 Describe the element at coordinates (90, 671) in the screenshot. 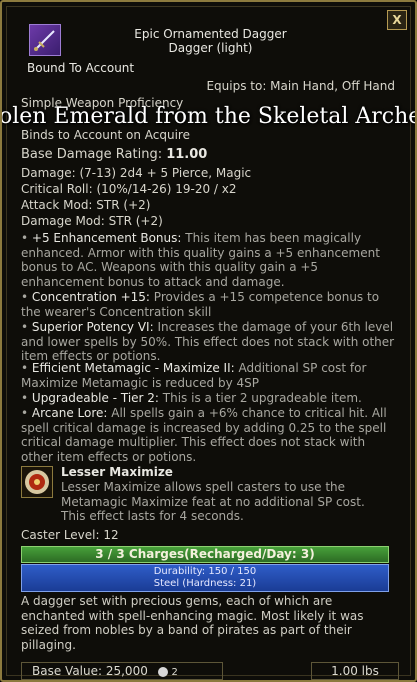

I see `base-value: Base Value: 25,000` at that location.